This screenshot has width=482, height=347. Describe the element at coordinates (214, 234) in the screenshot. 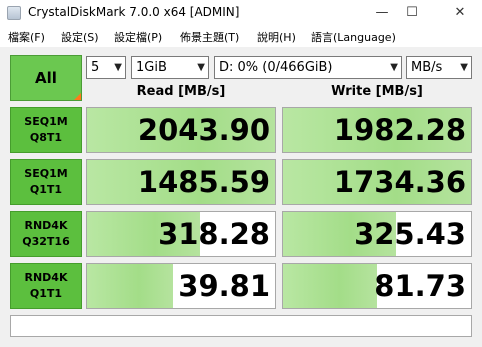

I see `read-result-value: 318.28` at that location.